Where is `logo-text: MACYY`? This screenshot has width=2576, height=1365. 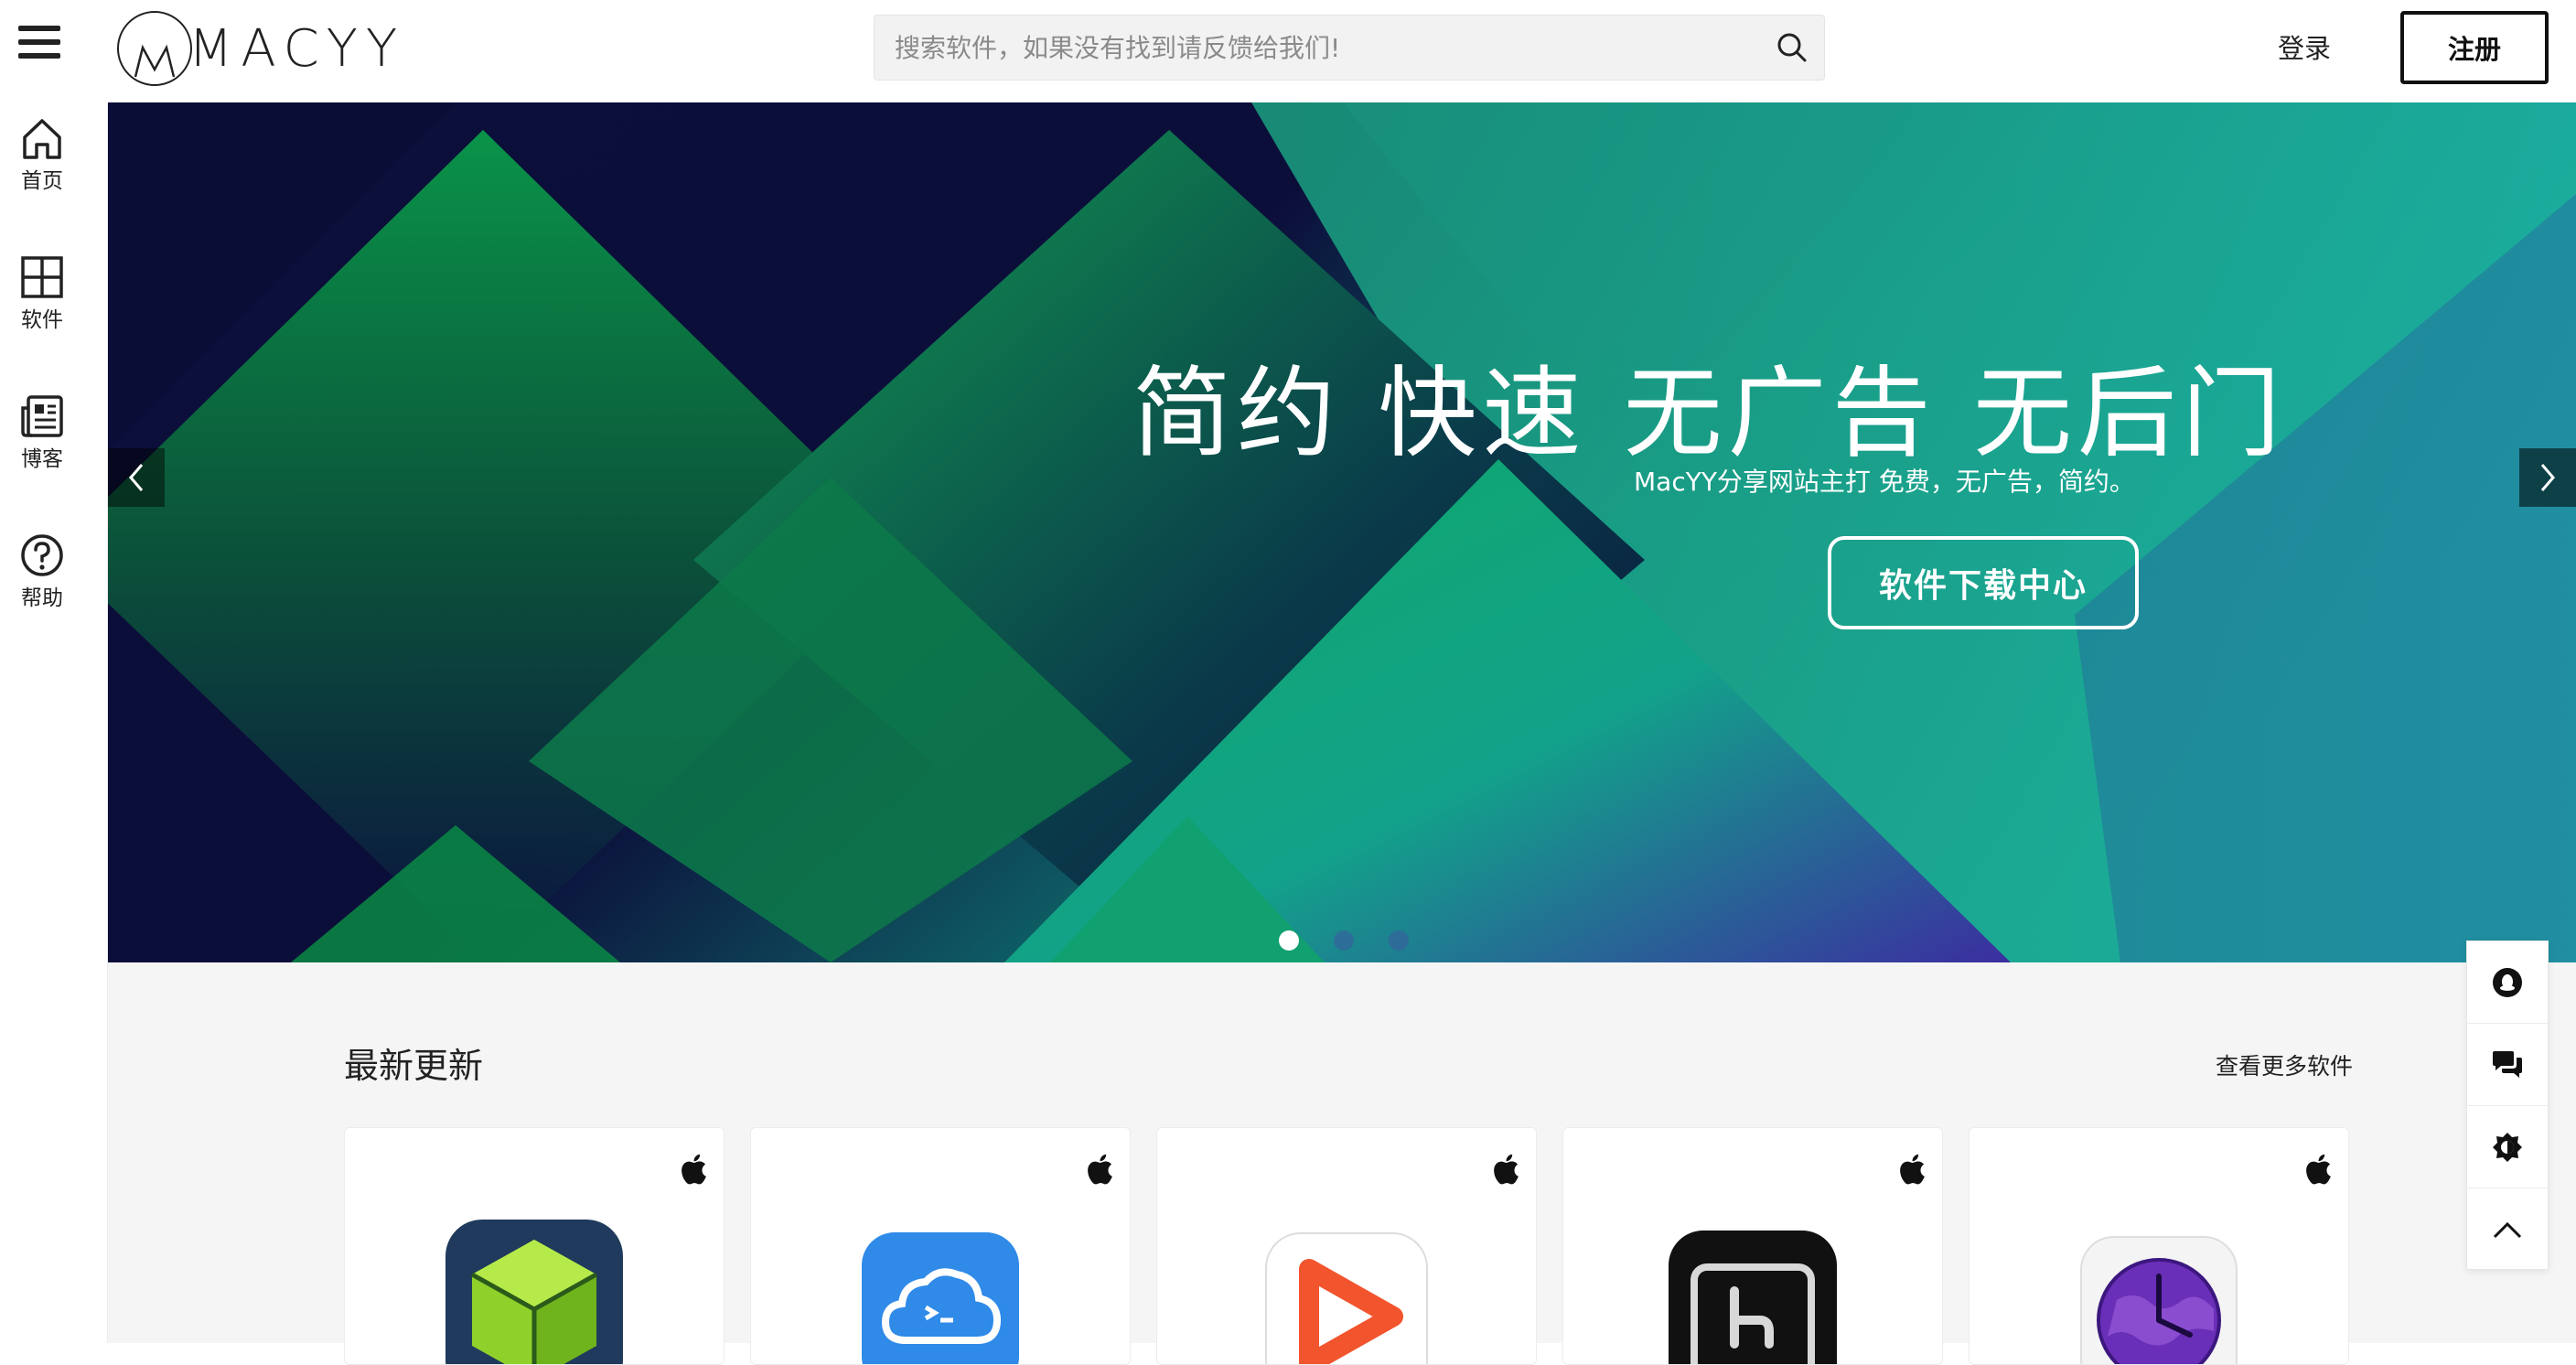 logo-text: MACYY is located at coordinates (297, 48).